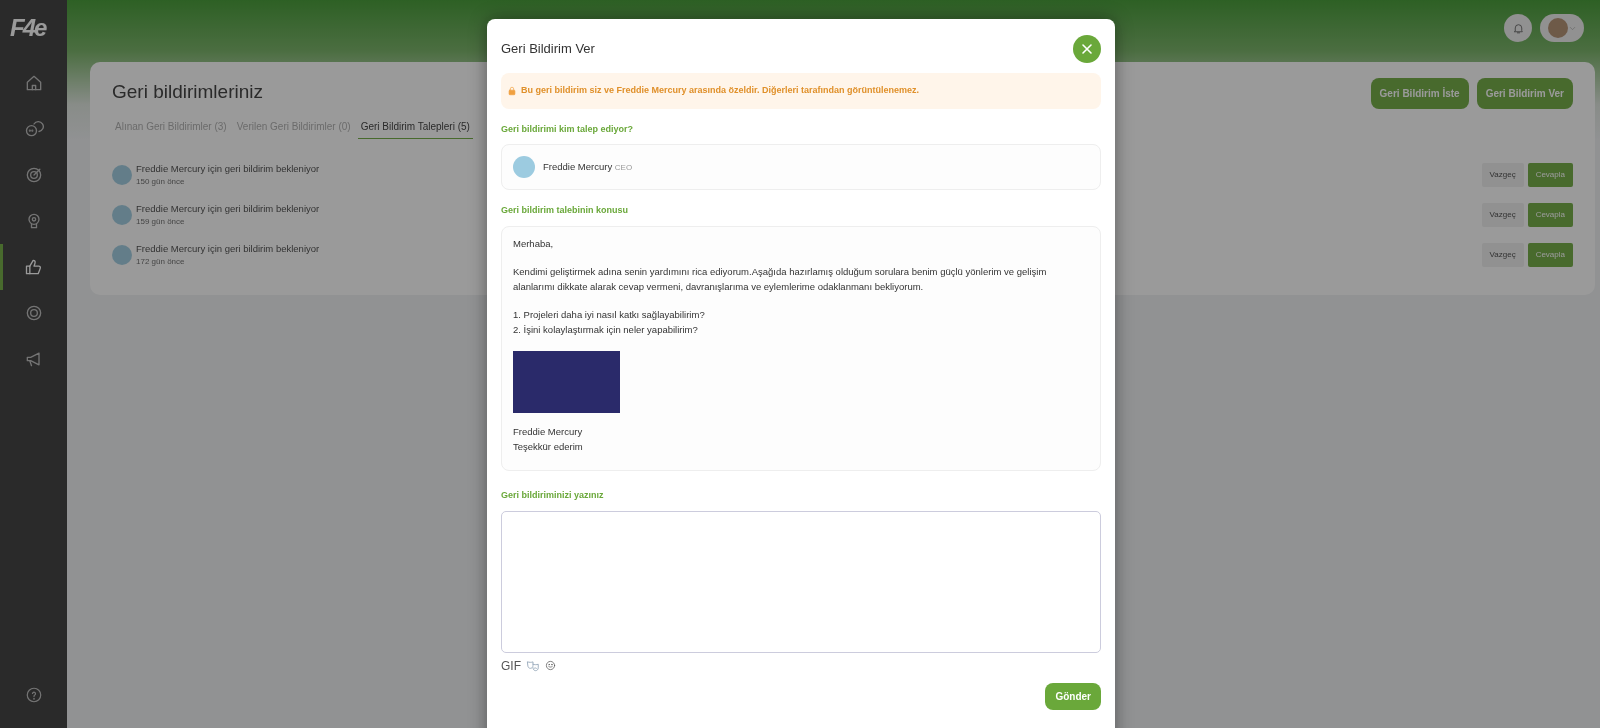 The height and width of the screenshot is (728, 1600). I want to click on message-text: Merhaba,, so click(534, 243).